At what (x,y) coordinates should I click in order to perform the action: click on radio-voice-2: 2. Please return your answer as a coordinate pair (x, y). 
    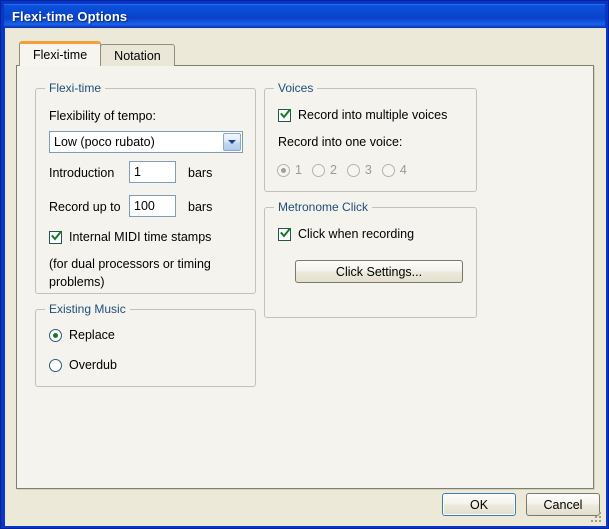
    Looking at the image, I should click on (324, 170).